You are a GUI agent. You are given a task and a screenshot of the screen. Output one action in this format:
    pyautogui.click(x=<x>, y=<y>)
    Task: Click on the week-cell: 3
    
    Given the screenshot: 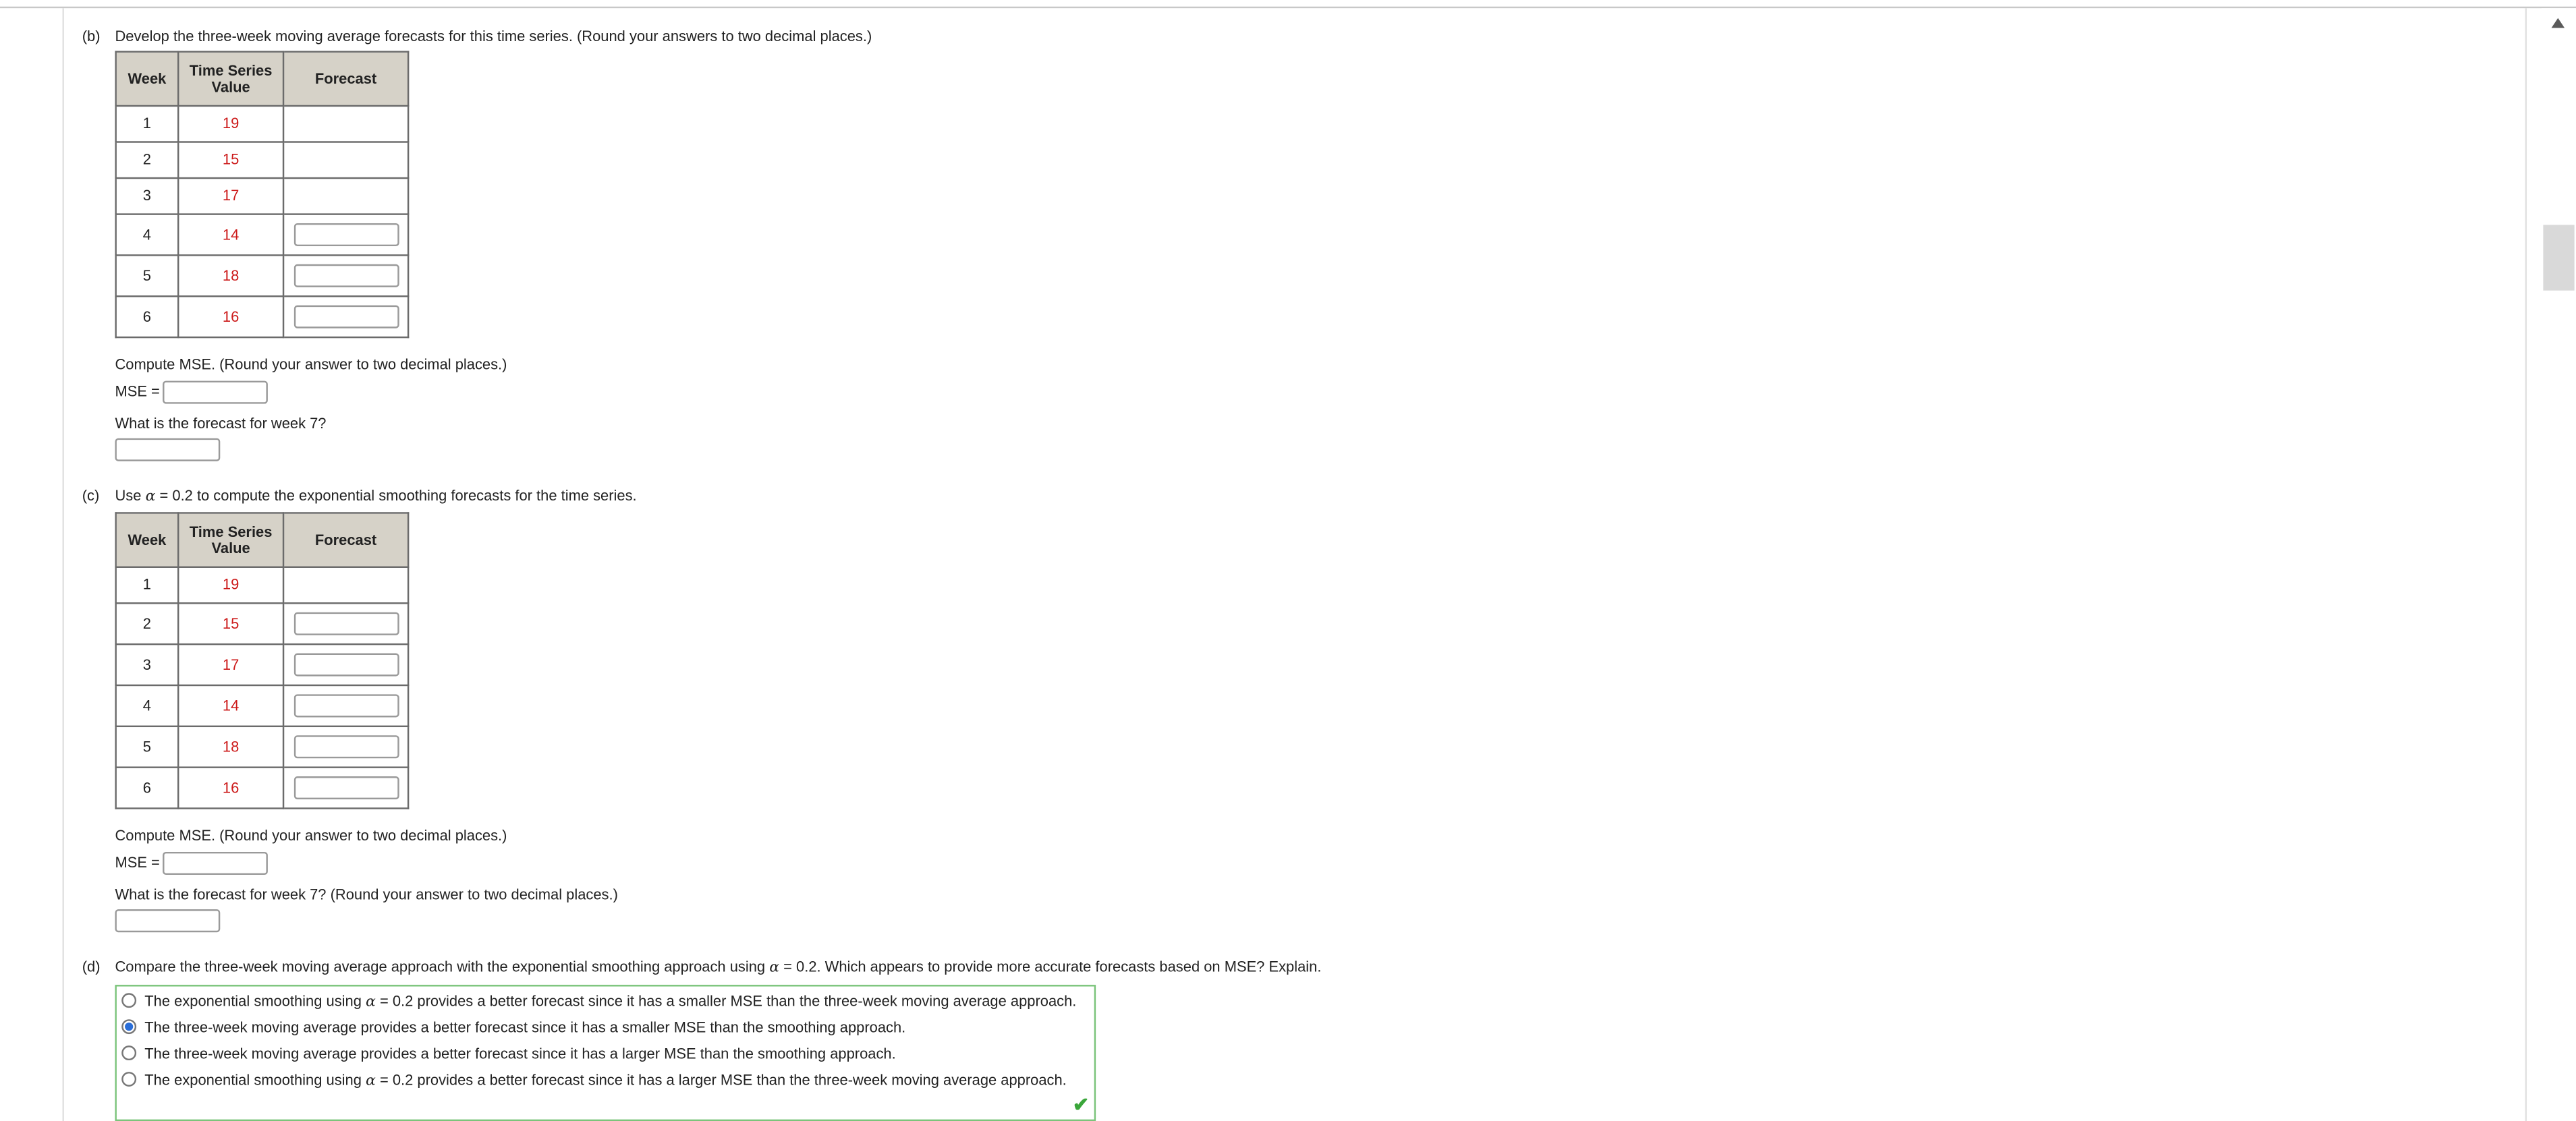 What is the action you would take?
    pyautogui.click(x=147, y=196)
    